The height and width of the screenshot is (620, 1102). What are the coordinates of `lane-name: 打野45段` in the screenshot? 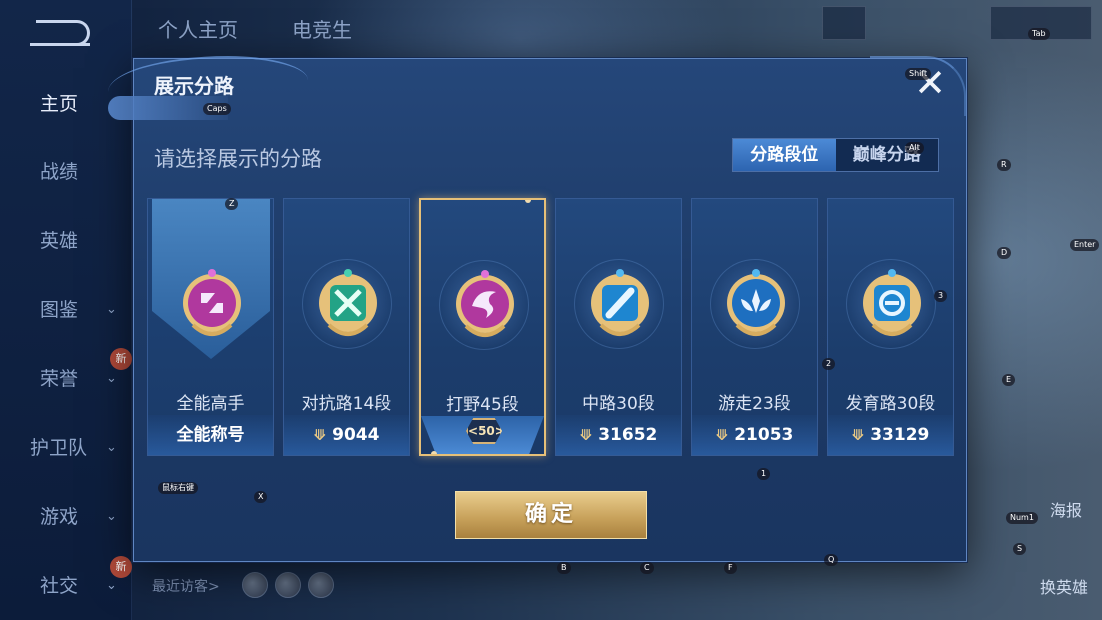 It's located at (482, 405).